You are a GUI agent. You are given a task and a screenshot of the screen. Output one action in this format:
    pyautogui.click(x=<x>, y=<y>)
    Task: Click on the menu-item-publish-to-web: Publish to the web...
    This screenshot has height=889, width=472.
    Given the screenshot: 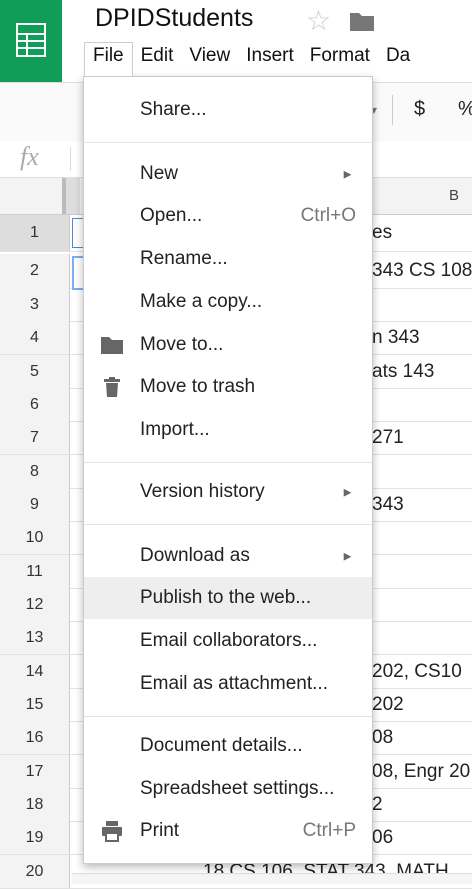 What is the action you would take?
    pyautogui.click(x=228, y=598)
    